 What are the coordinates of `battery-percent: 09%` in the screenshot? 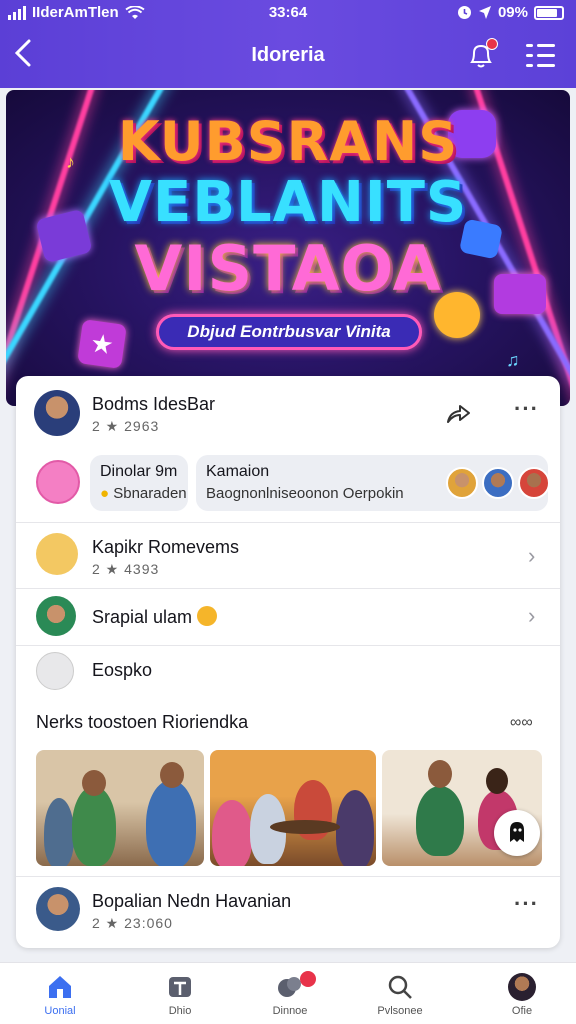 It's located at (512, 12).